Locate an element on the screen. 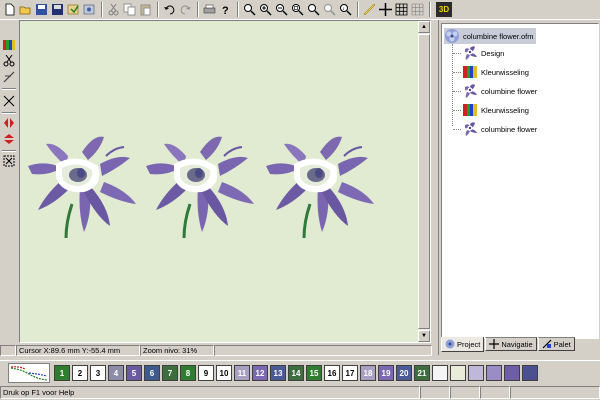 This screenshot has height=400, width=600. thread-swatch: 1 is located at coordinates (62, 373).